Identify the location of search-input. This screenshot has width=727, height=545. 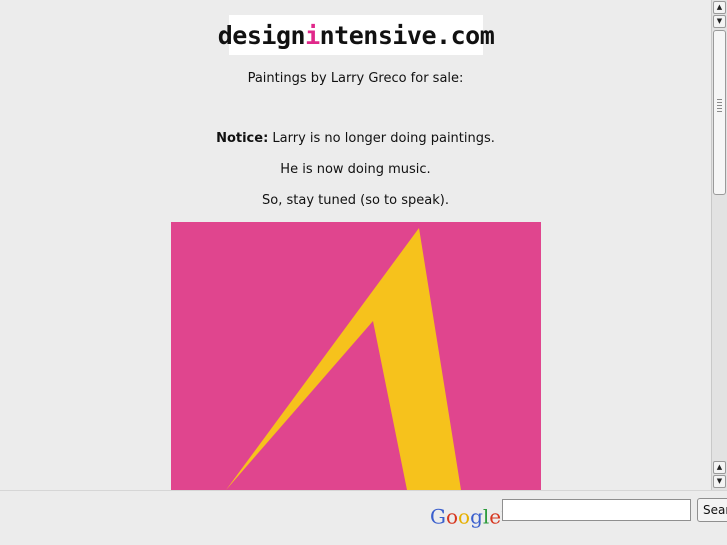
(596, 510).